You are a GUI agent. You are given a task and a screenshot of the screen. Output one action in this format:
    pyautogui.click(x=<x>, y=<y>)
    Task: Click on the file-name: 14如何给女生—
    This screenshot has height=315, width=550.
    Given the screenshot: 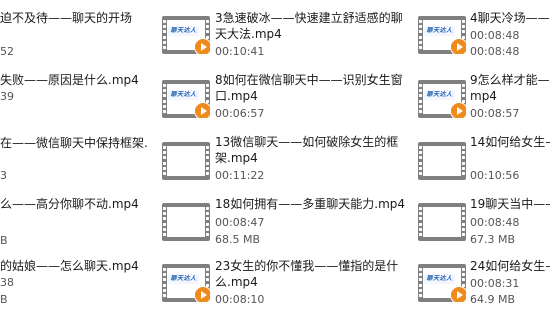 What is the action you would take?
    pyautogui.click(x=510, y=142)
    